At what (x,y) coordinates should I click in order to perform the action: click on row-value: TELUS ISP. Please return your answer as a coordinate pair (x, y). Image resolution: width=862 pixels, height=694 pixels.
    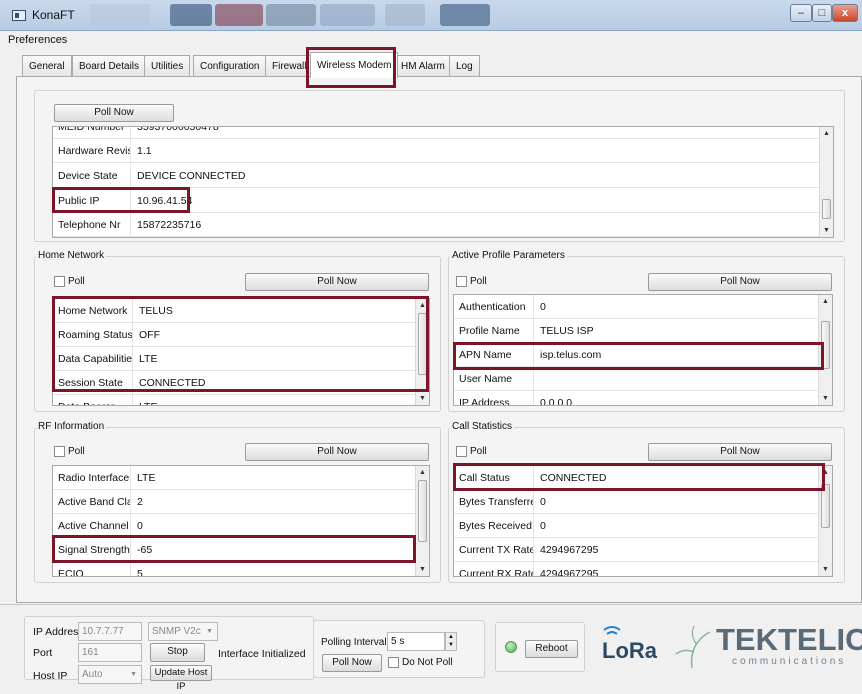
    Looking at the image, I should click on (567, 331).